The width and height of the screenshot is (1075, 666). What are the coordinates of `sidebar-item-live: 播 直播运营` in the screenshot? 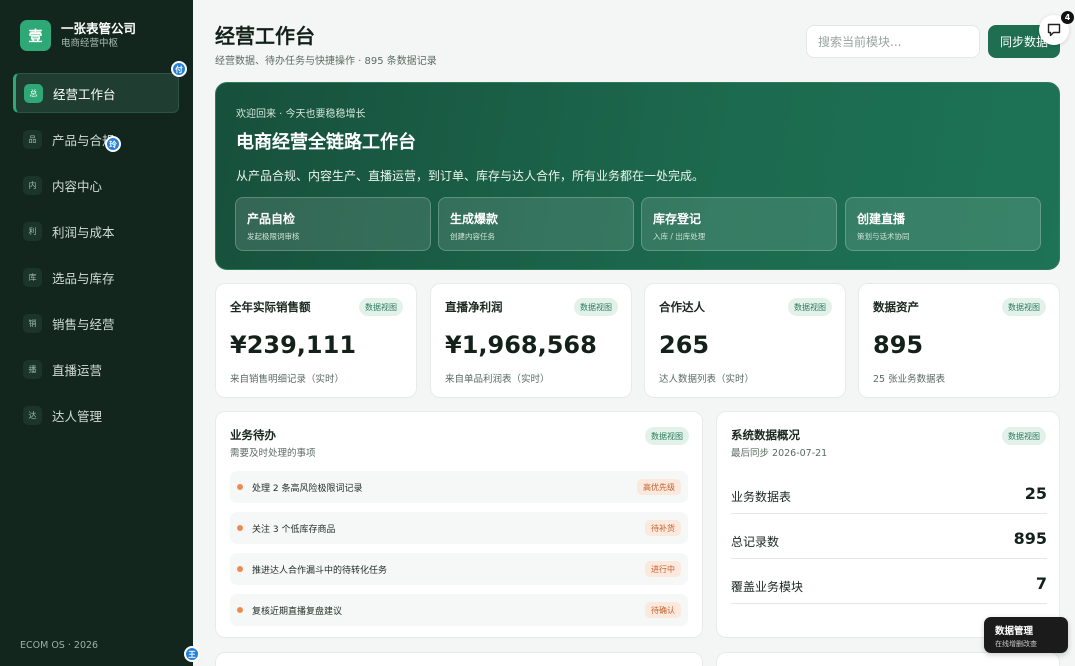 It's located at (96, 369).